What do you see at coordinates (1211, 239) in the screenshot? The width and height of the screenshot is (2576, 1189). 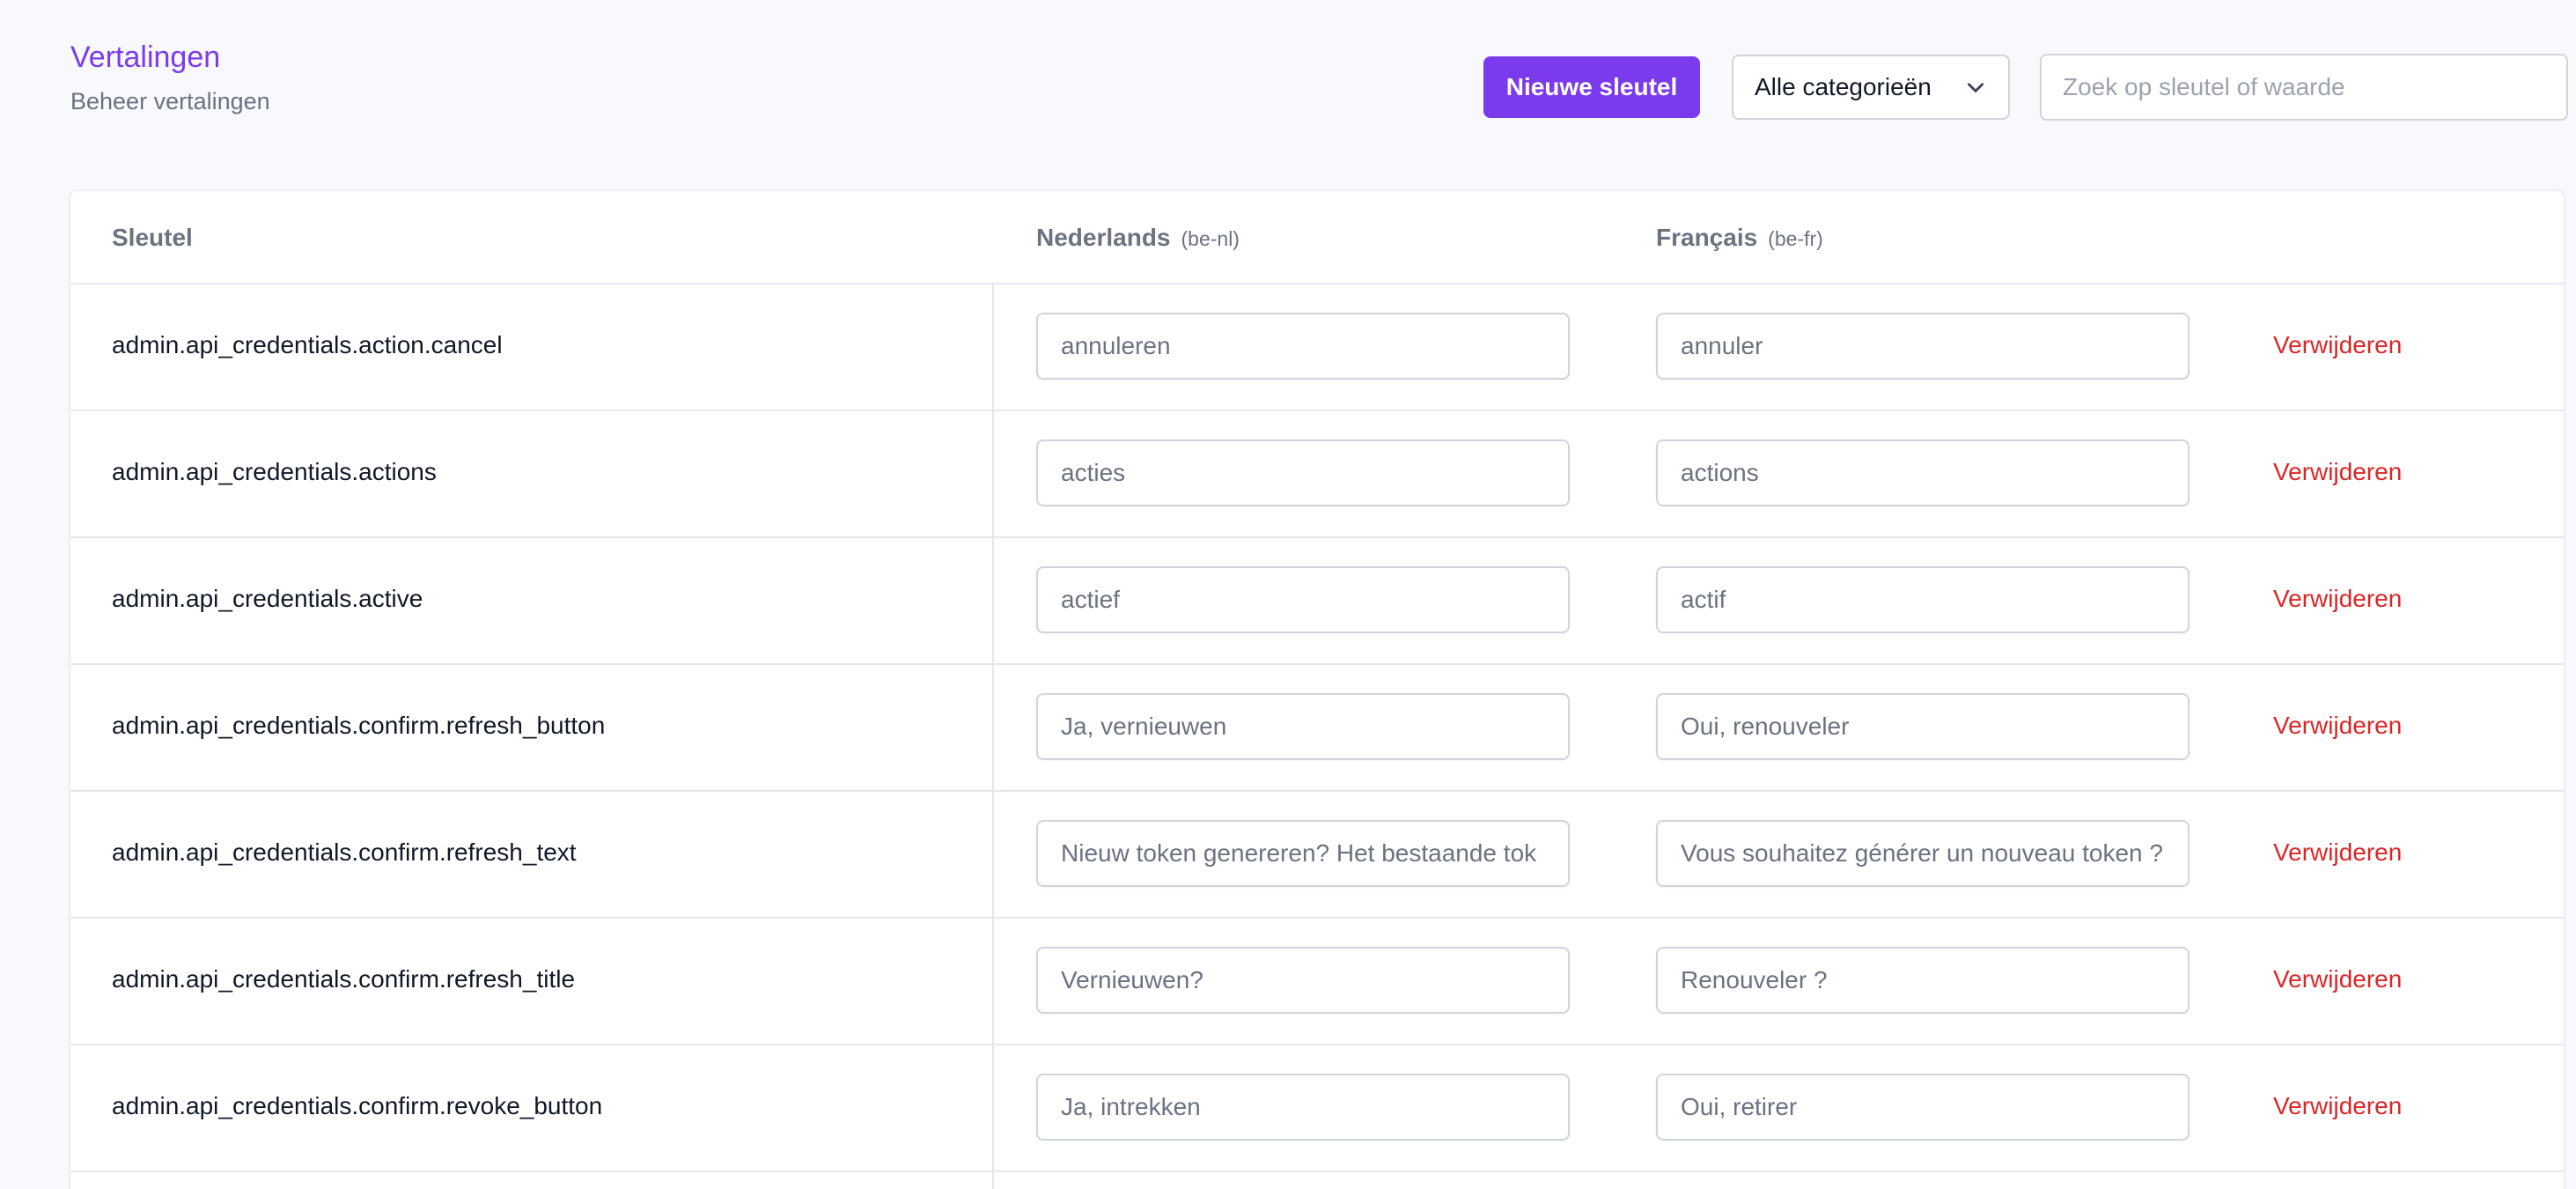 I see `column-header-nl-locale: (be-nl)` at bounding box center [1211, 239].